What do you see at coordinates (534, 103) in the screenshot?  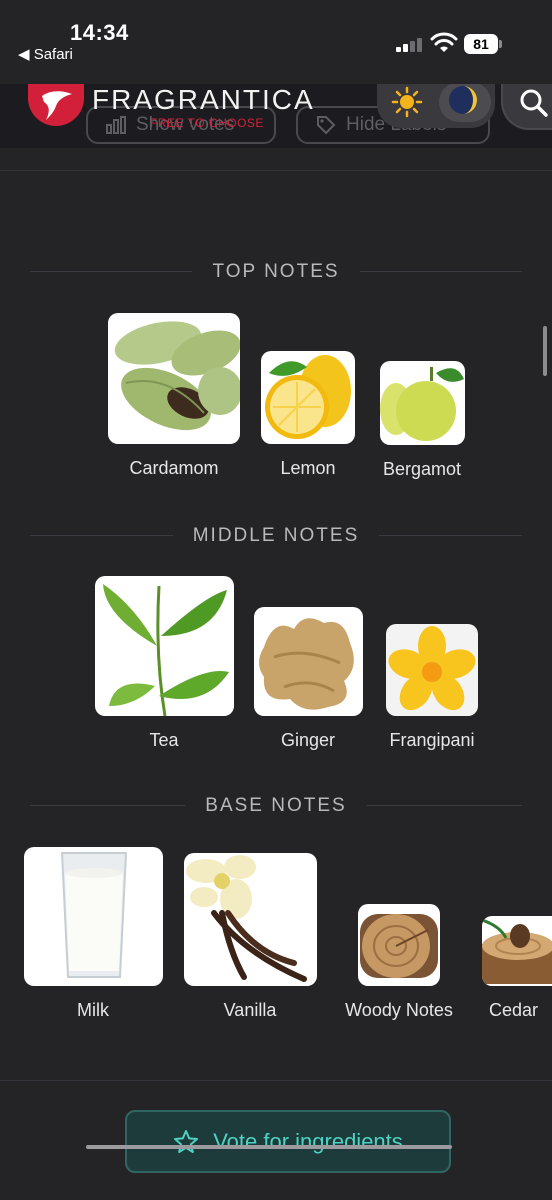 I see `search-icon` at bounding box center [534, 103].